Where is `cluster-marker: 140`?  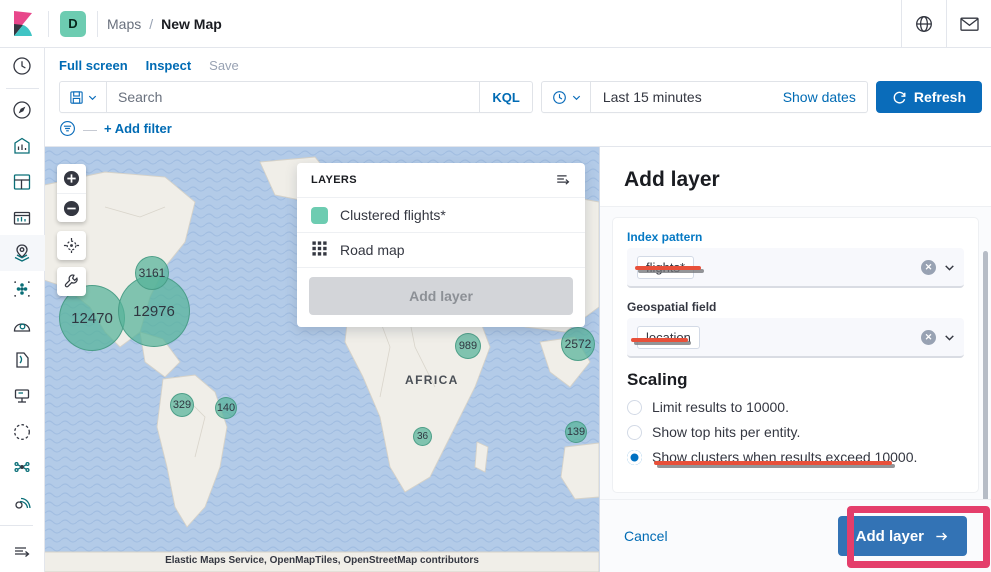 cluster-marker: 140 is located at coordinates (226, 408).